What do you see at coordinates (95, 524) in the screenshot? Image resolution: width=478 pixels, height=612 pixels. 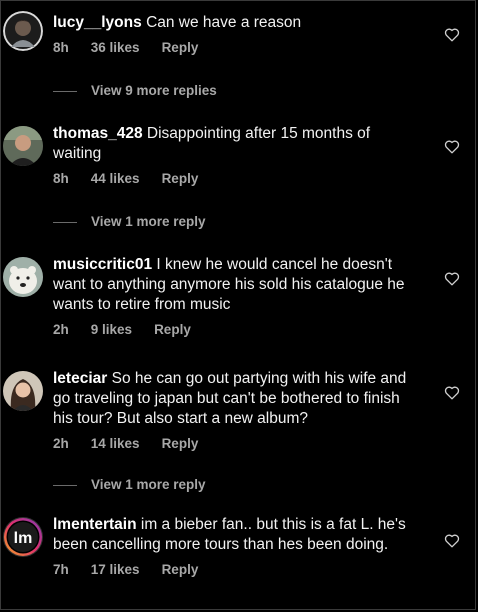 I see `comment-username: lmentertain` at bounding box center [95, 524].